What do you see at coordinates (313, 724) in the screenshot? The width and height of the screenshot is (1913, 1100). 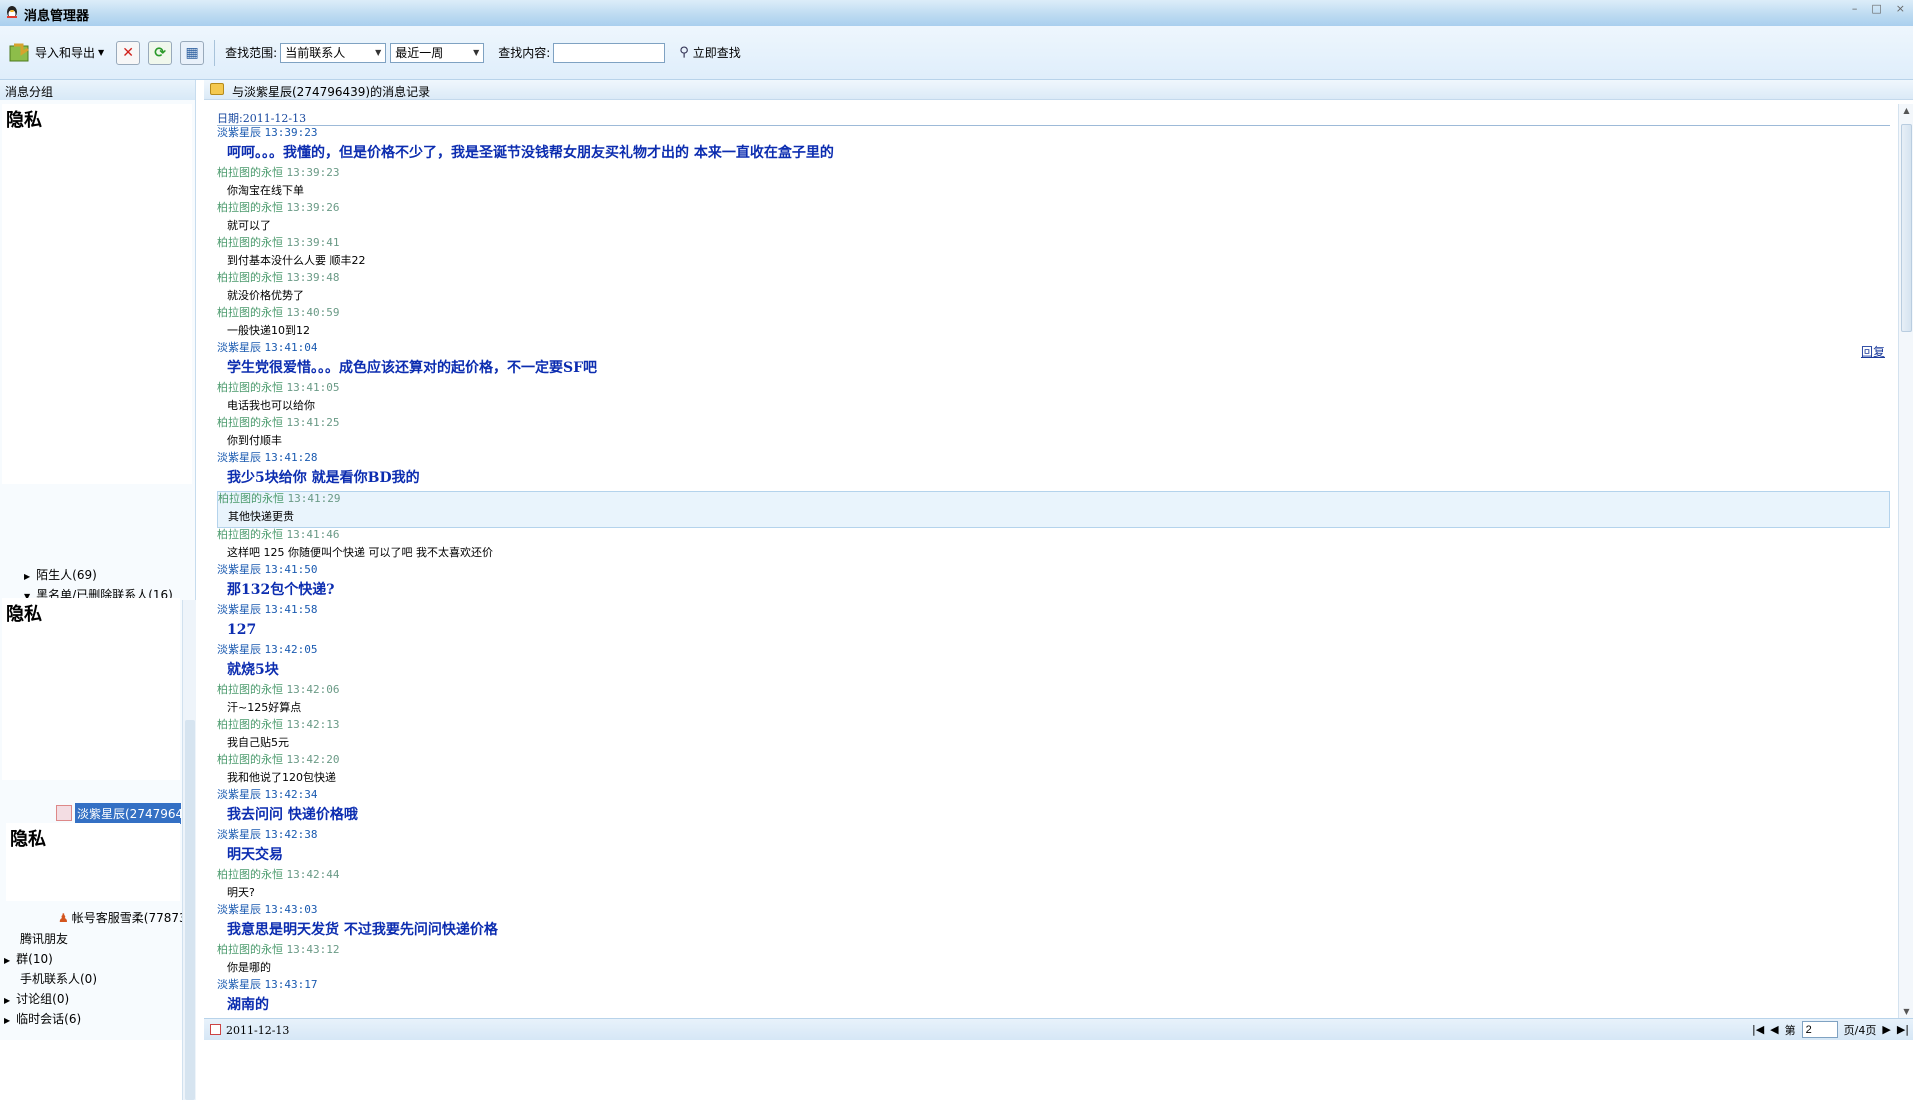 I see `message-time: 13:42:13` at bounding box center [313, 724].